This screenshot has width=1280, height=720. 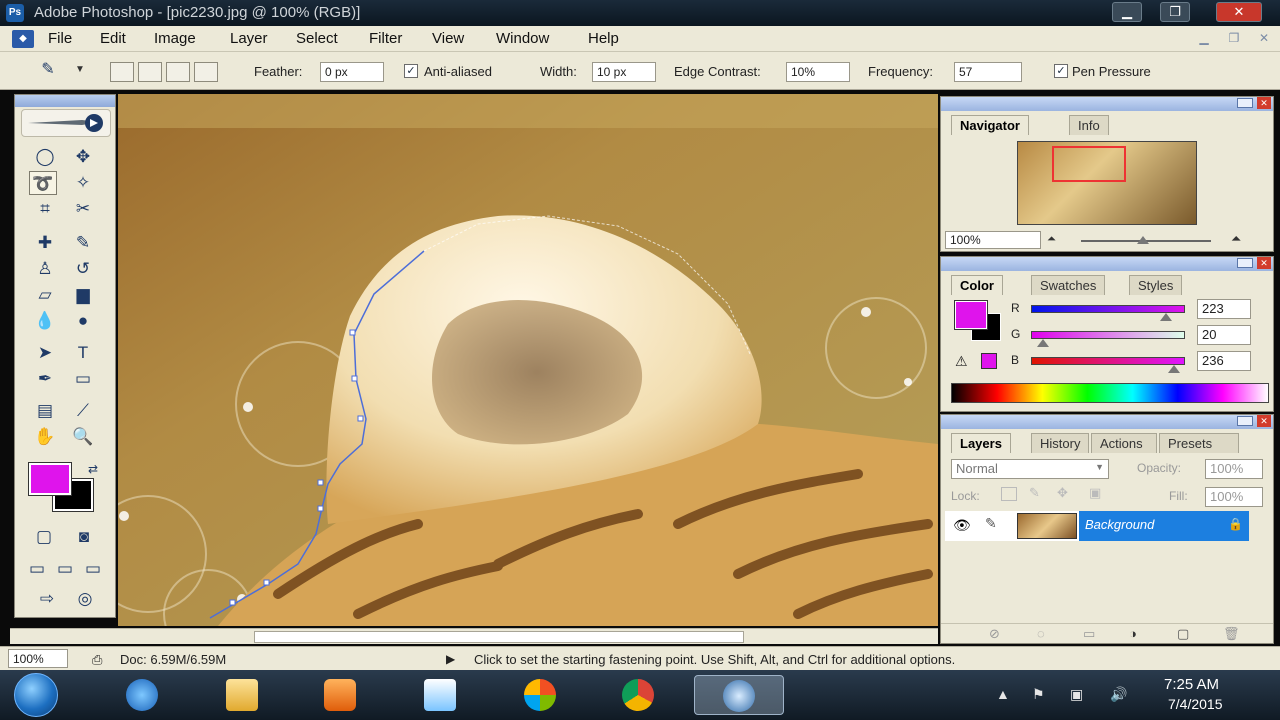 What do you see at coordinates (44, 537) in the screenshot?
I see `standard-mode-icon: ▢` at bounding box center [44, 537].